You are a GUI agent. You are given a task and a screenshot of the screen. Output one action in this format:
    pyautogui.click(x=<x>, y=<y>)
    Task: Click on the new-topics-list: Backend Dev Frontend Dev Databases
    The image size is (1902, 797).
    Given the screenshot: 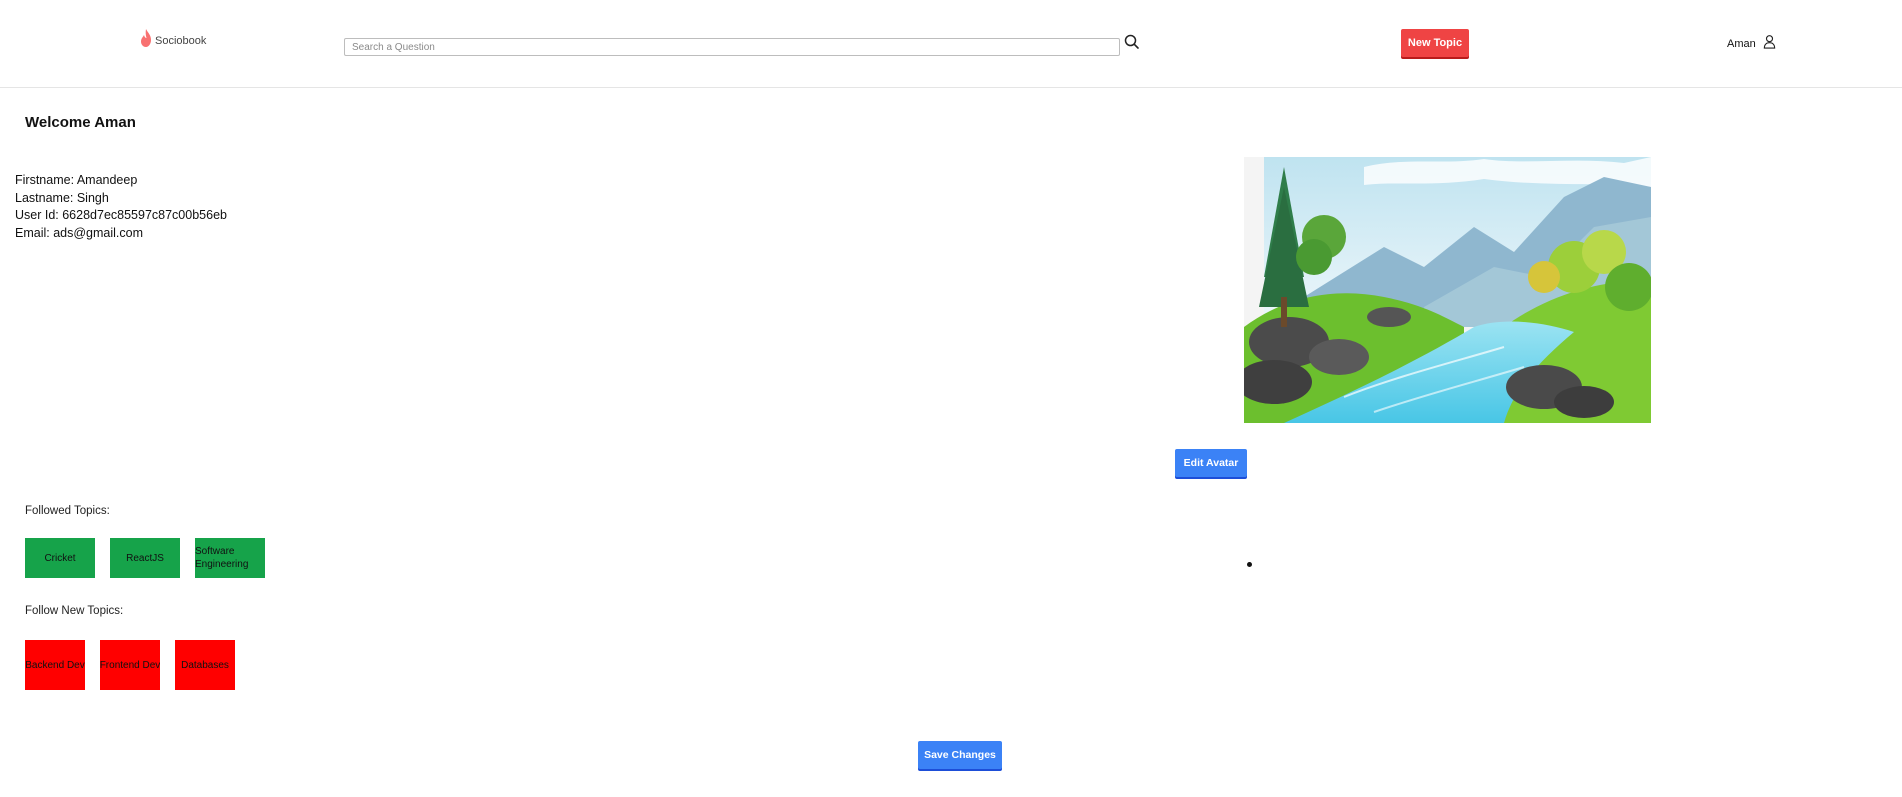 What is the action you would take?
    pyautogui.click(x=130, y=665)
    